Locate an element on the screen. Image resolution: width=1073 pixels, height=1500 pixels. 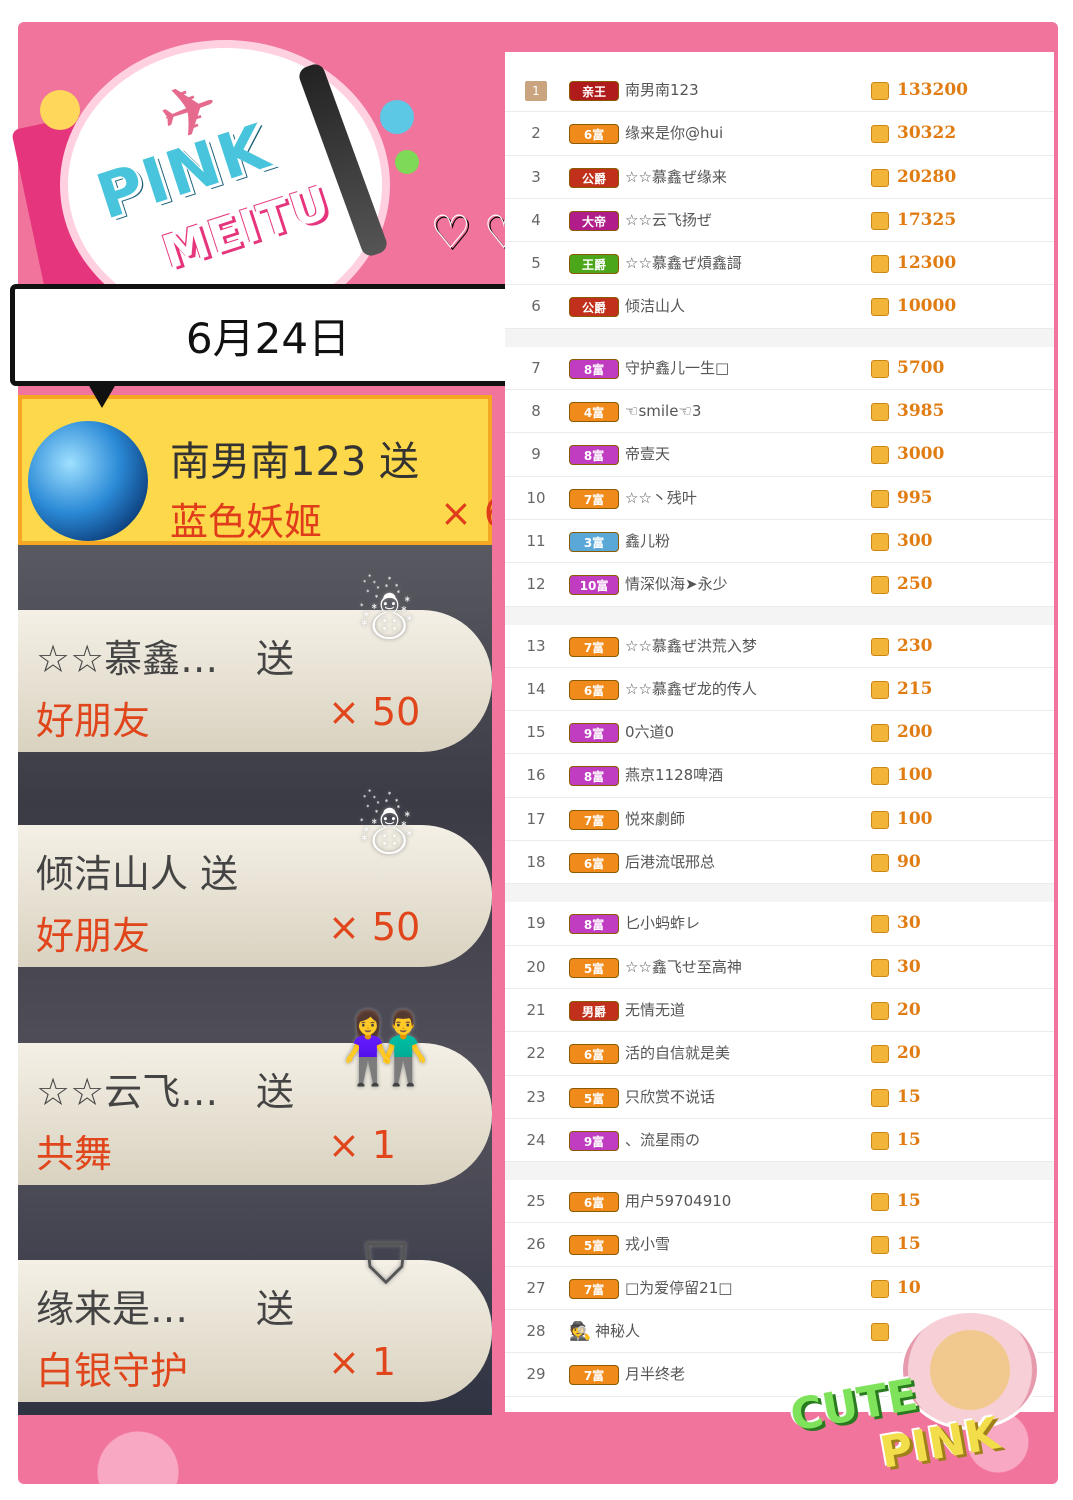
user-name: 鑫儿粉 is located at coordinates (647, 541).